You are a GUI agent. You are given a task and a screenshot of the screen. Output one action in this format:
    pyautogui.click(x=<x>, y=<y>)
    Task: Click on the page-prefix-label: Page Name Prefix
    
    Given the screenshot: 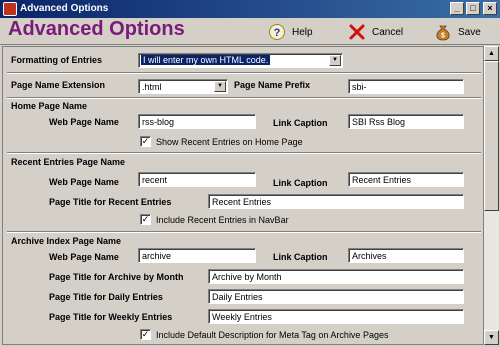 What is the action you would take?
    pyautogui.click(x=272, y=85)
    